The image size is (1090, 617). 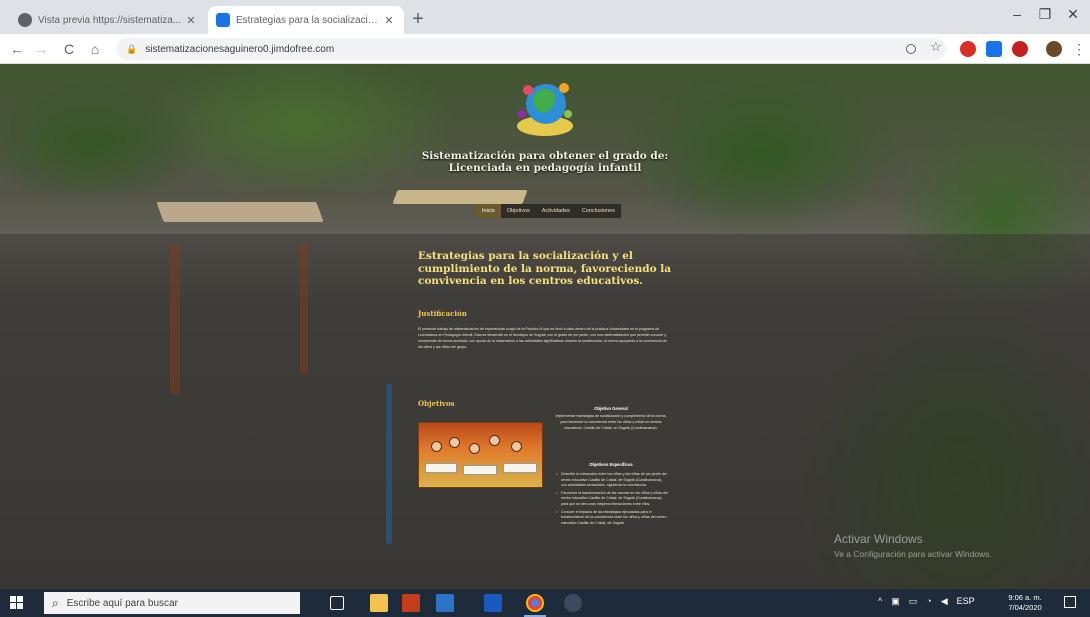 I want to click on general-objective-title: Objetivo General, so click(x=611, y=408).